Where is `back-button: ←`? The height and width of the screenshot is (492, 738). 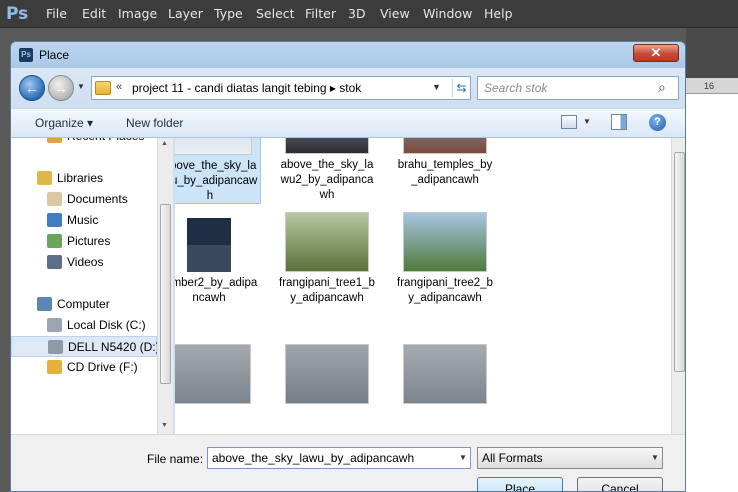 back-button: ← is located at coordinates (32, 88).